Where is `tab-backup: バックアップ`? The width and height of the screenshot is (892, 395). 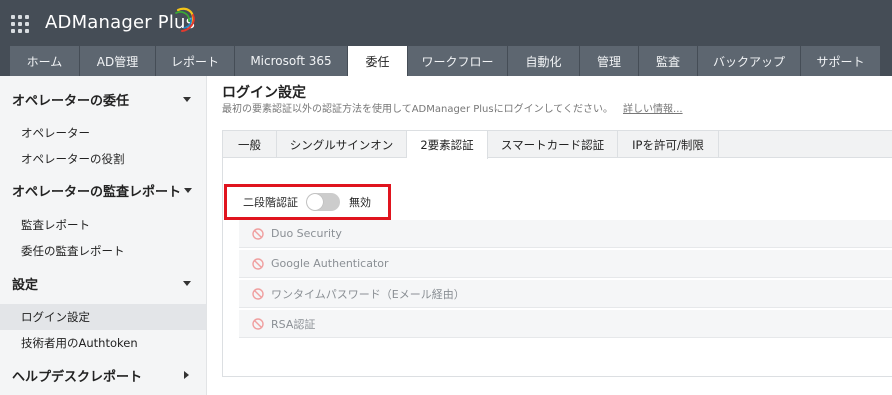 tab-backup: バックアップ is located at coordinates (749, 61).